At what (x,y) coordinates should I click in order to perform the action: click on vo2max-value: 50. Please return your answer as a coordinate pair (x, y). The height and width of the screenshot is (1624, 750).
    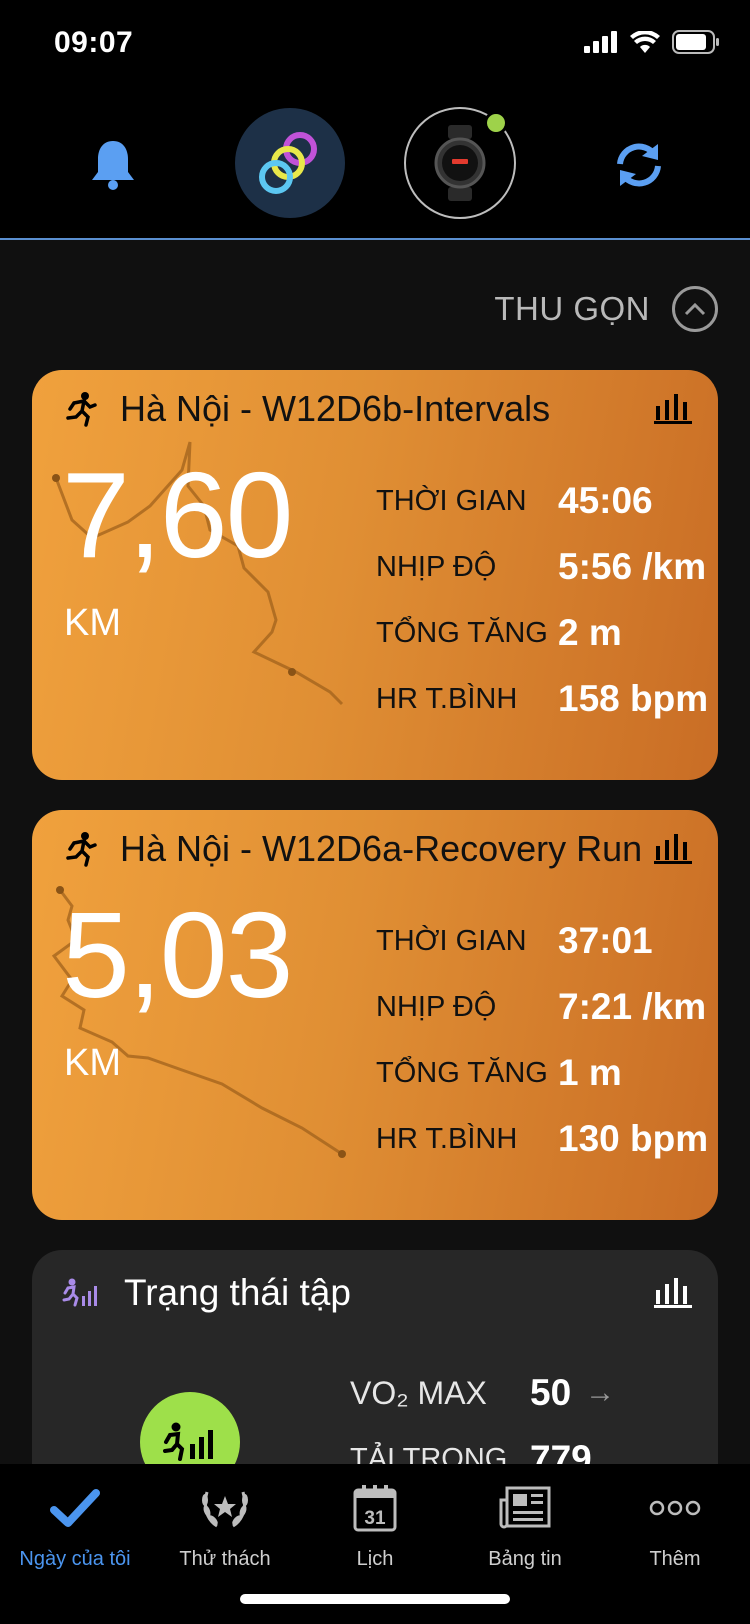
    Looking at the image, I should click on (551, 1392).